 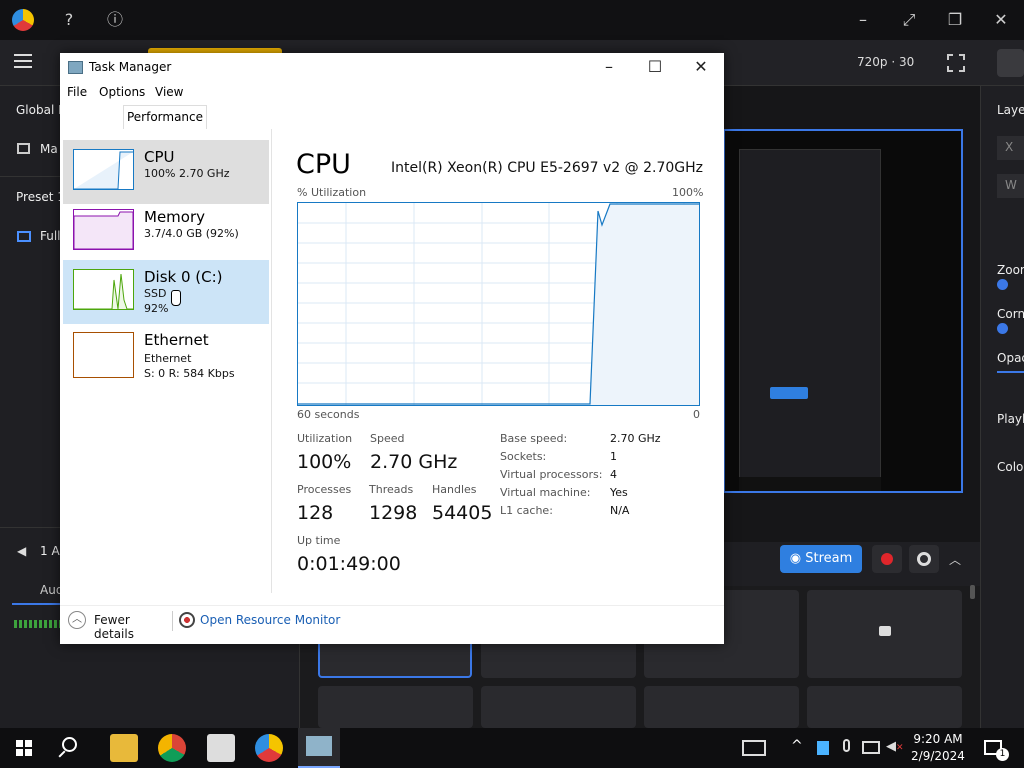 What do you see at coordinates (183, 277) in the screenshot?
I see `resource-name: Disk 0 (C:)` at bounding box center [183, 277].